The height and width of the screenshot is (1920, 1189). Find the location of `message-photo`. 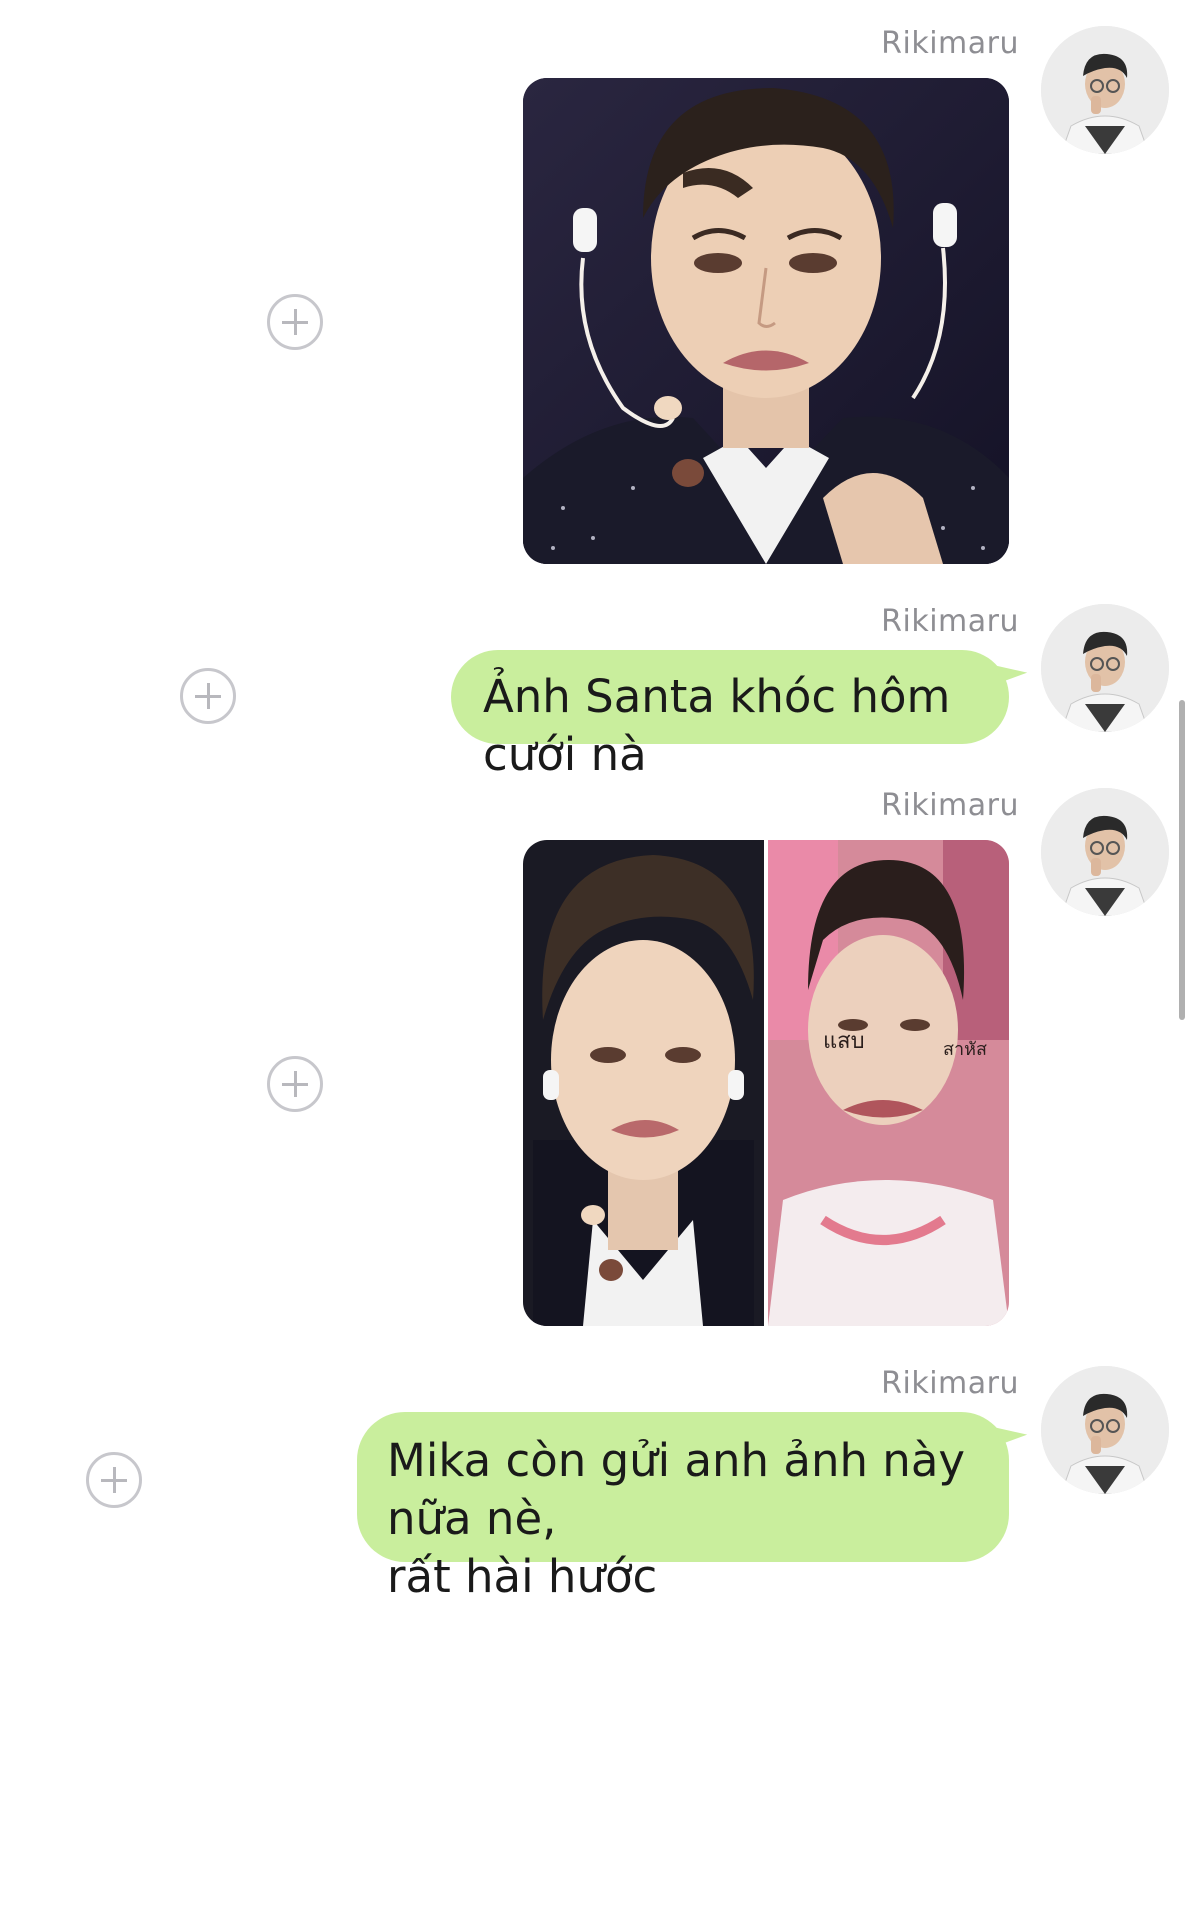

message-photo is located at coordinates (766, 321).